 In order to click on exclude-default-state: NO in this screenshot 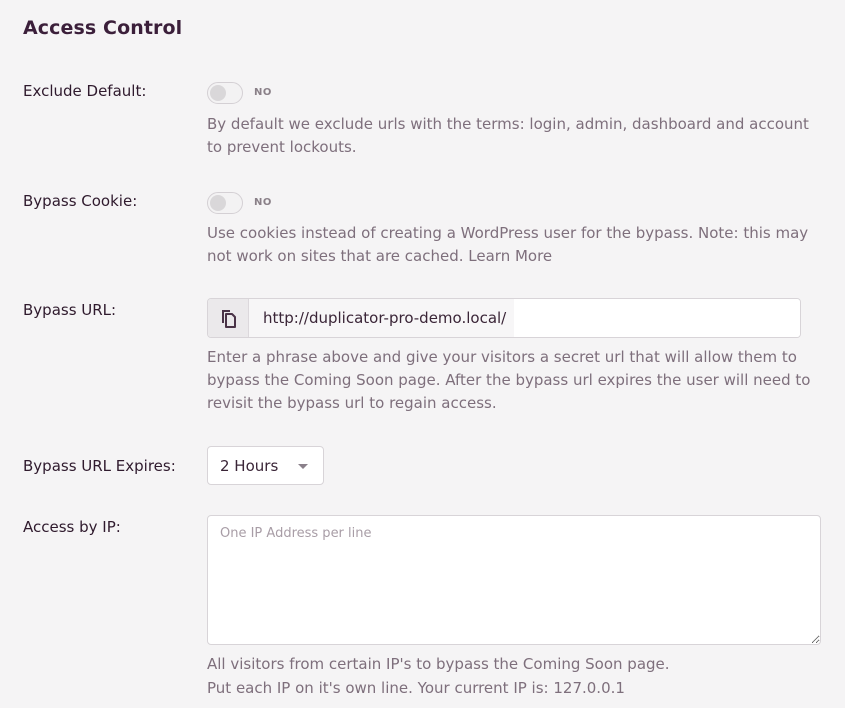, I will do `click(263, 92)`.